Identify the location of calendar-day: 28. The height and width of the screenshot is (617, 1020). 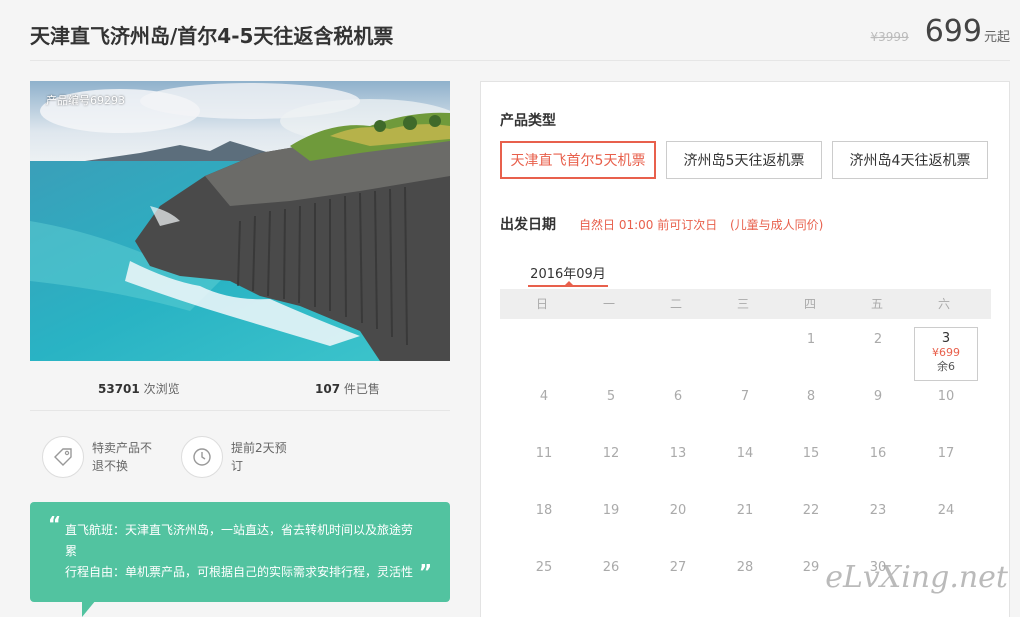
(745, 567).